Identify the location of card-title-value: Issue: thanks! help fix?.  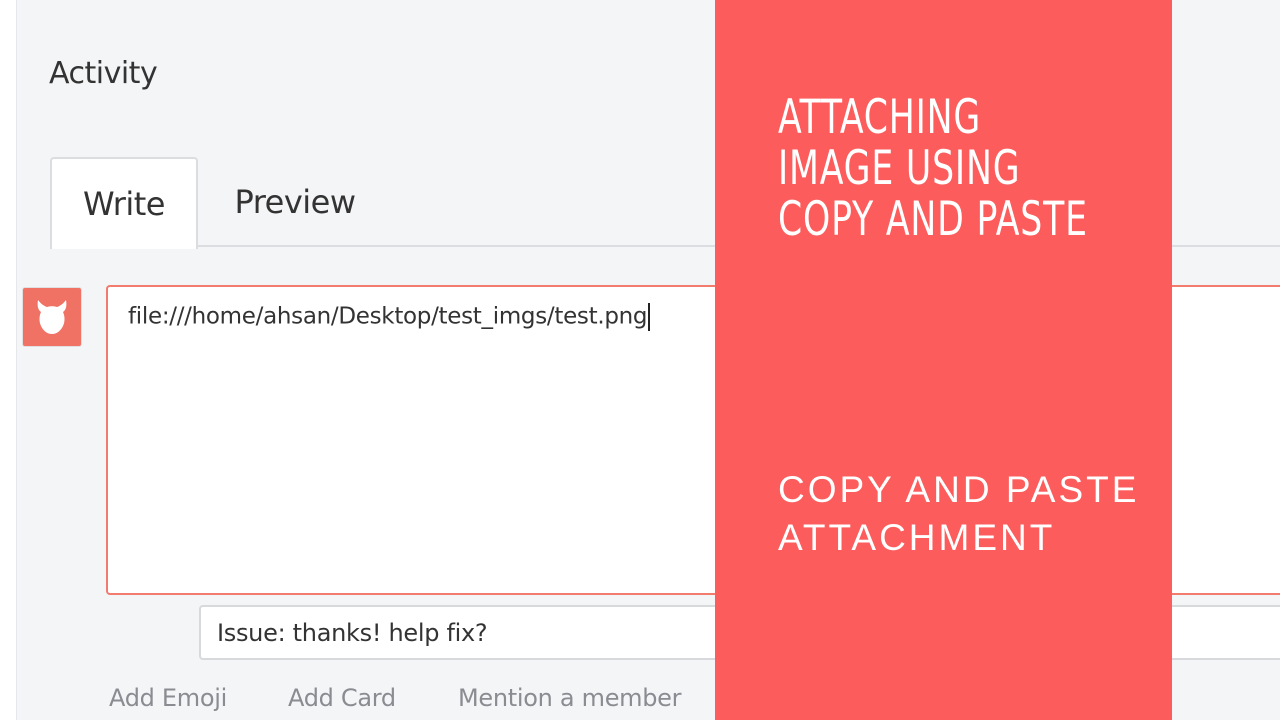
(352, 633).